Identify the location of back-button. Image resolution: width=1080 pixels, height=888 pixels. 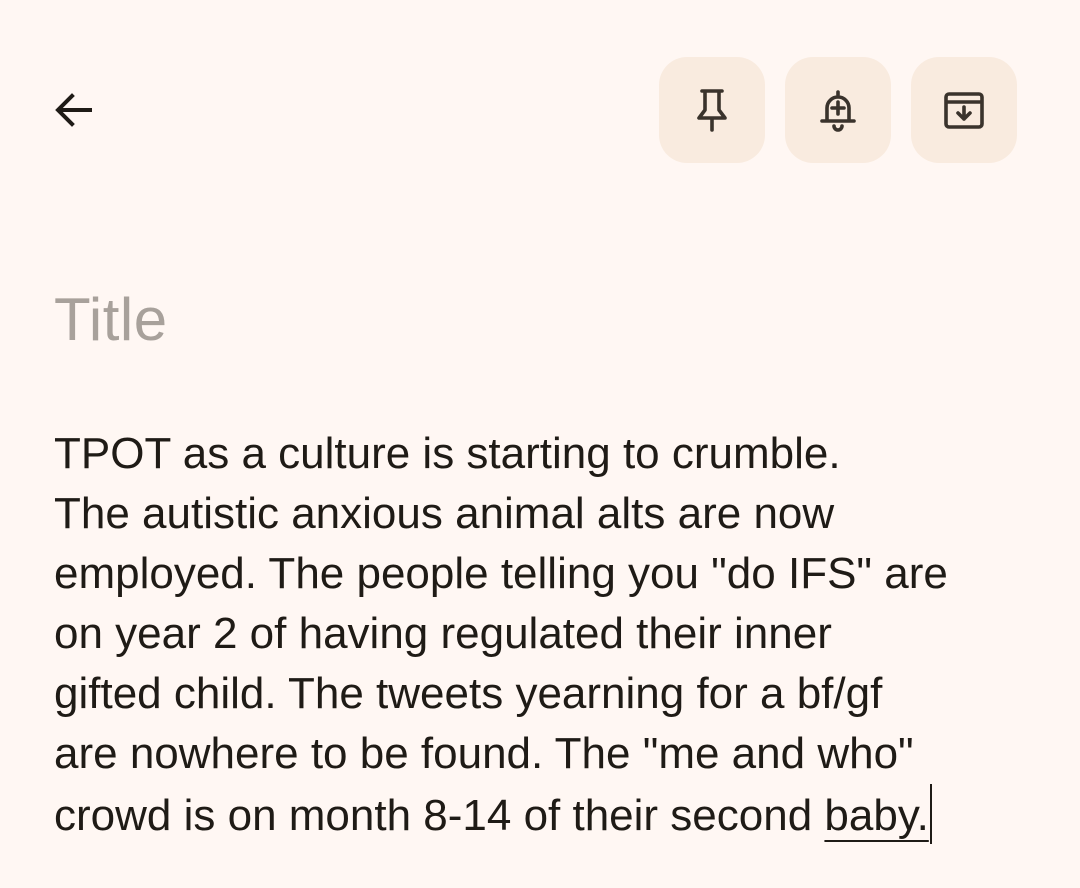
(74, 110).